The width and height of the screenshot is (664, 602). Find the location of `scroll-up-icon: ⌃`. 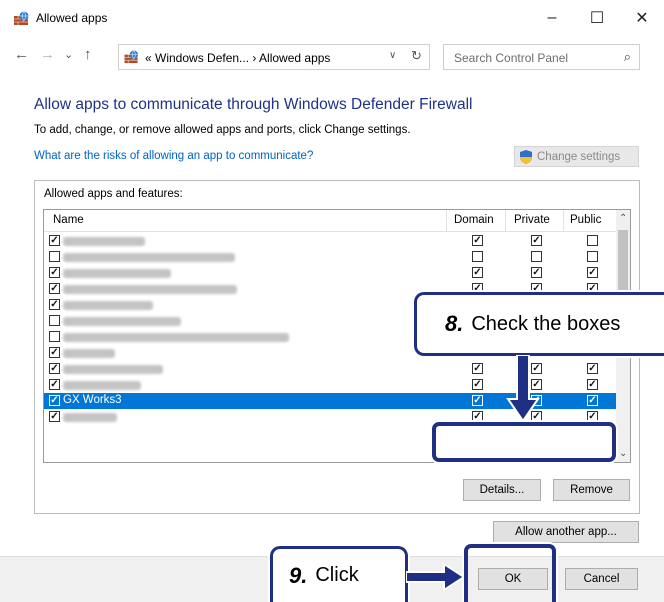

scroll-up-icon: ⌃ is located at coordinates (623, 218).